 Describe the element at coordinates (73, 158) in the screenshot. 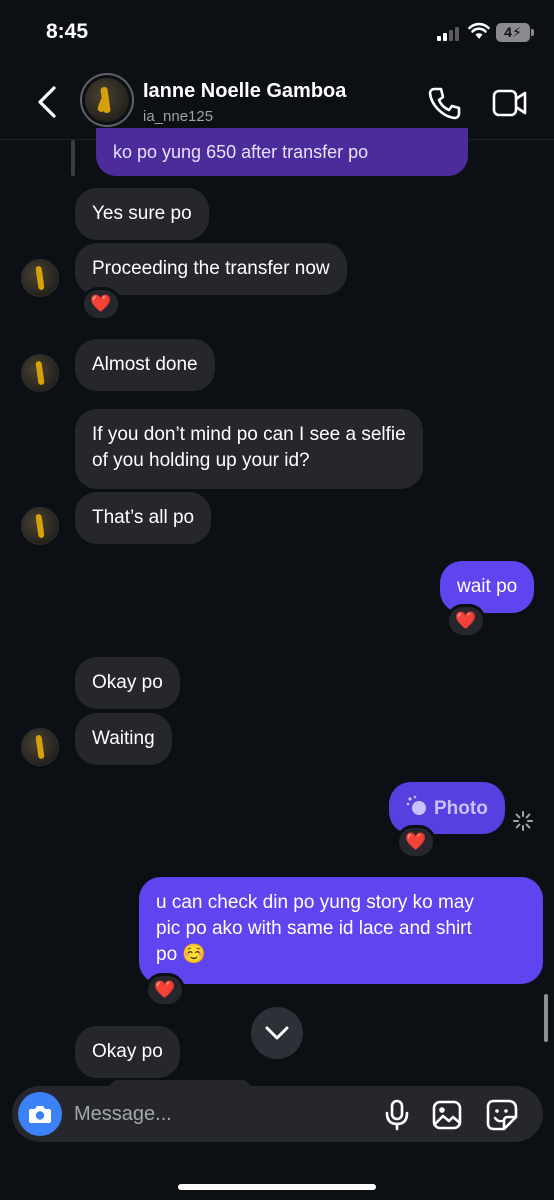

I see `quote-bar` at that location.